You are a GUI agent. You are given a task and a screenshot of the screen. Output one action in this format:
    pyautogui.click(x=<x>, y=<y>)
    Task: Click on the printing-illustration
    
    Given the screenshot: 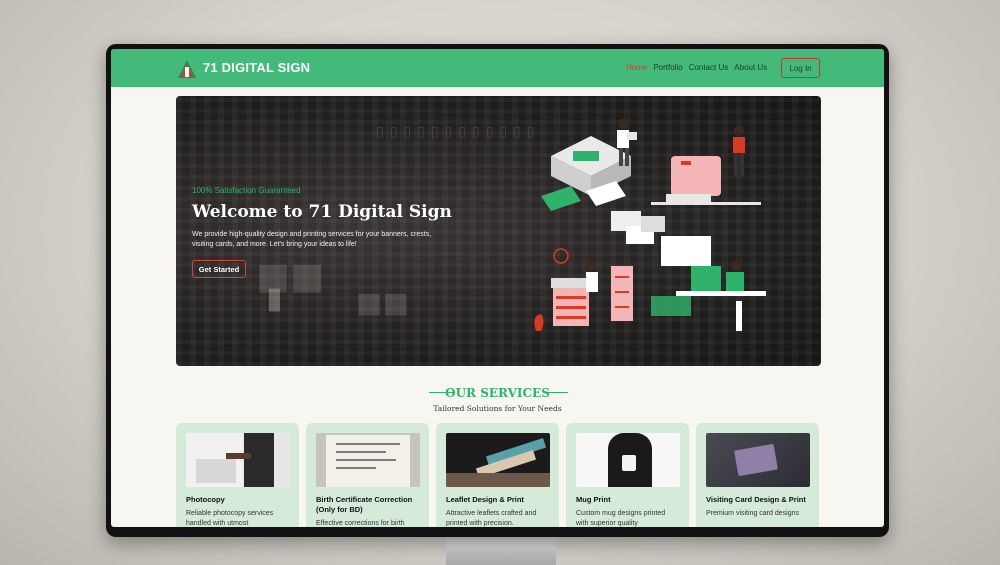 What is the action you would take?
    pyautogui.click(x=650, y=225)
    